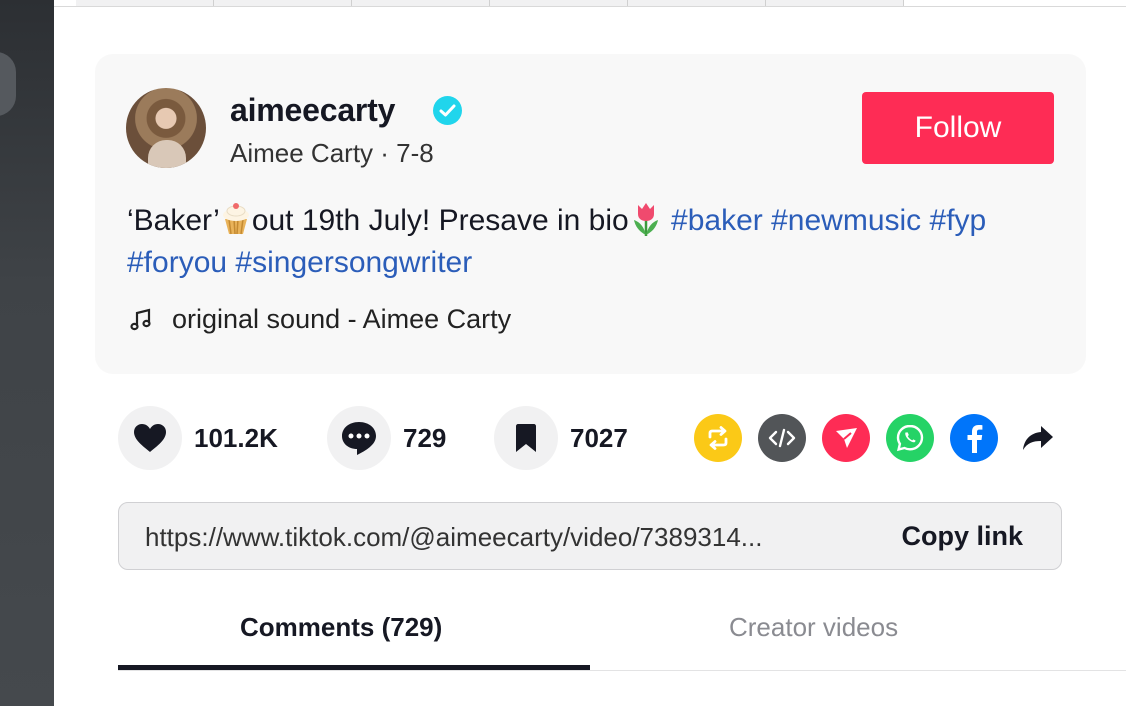 The image size is (1126, 706). I want to click on copy-link-button: Copy link, so click(962, 536).